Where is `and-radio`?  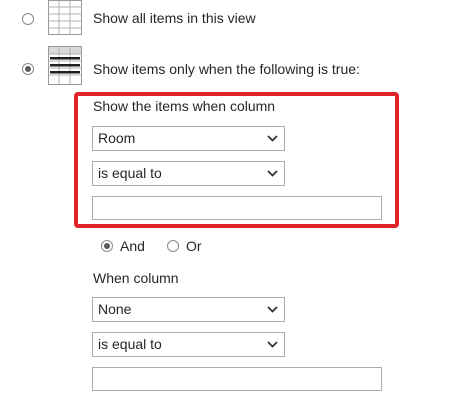 and-radio is located at coordinates (107, 246).